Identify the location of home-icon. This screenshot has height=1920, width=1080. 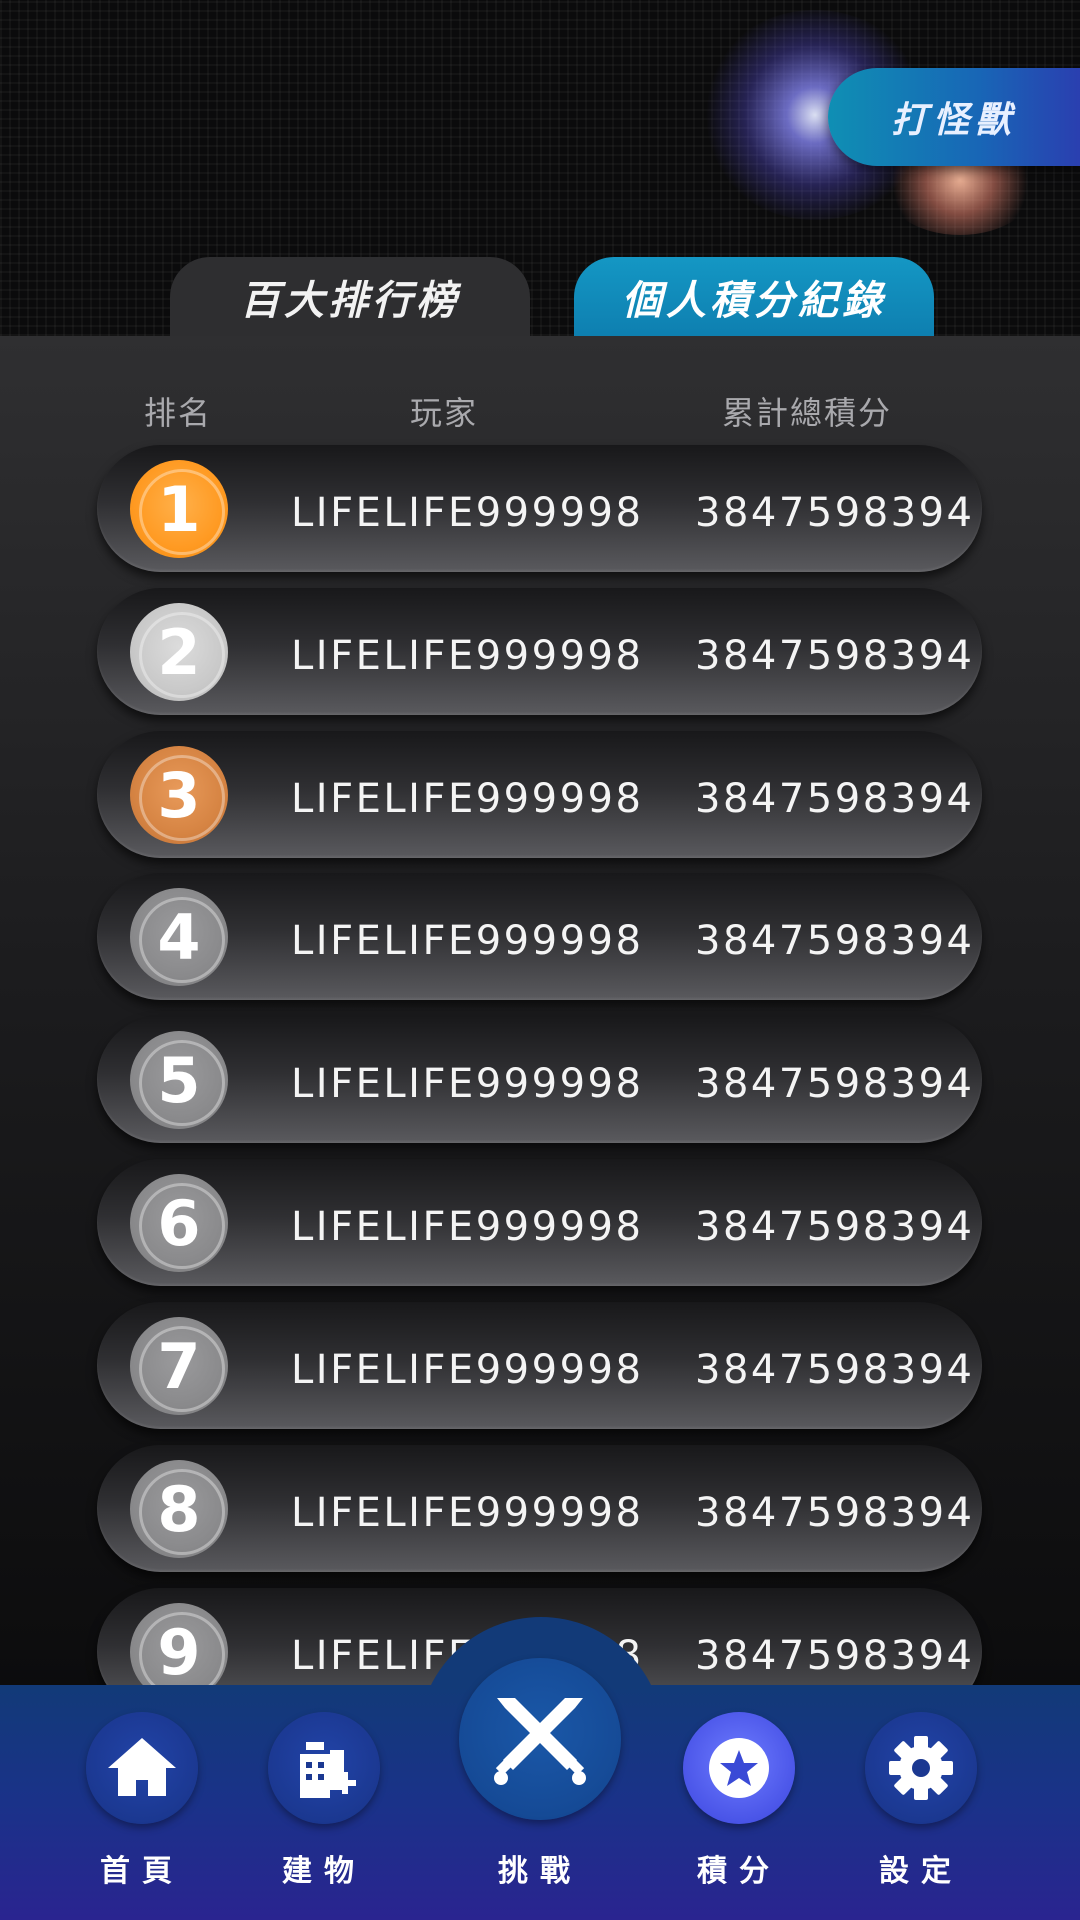
(142, 1767).